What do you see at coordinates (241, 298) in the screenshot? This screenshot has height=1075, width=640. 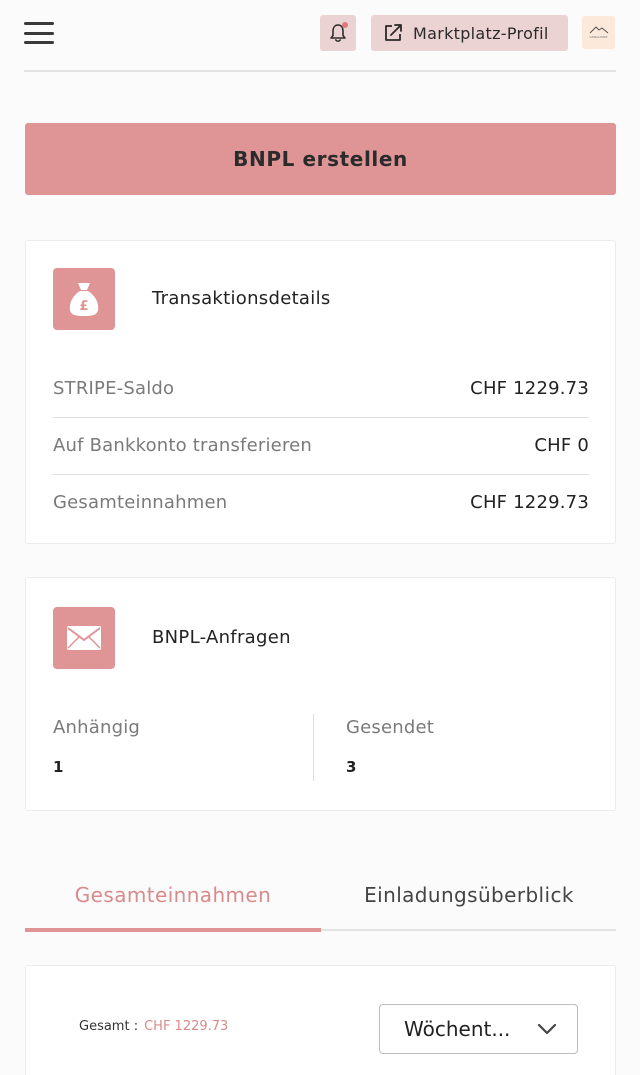 I see `transaction-details-title: Transaktionsdetails` at bounding box center [241, 298].